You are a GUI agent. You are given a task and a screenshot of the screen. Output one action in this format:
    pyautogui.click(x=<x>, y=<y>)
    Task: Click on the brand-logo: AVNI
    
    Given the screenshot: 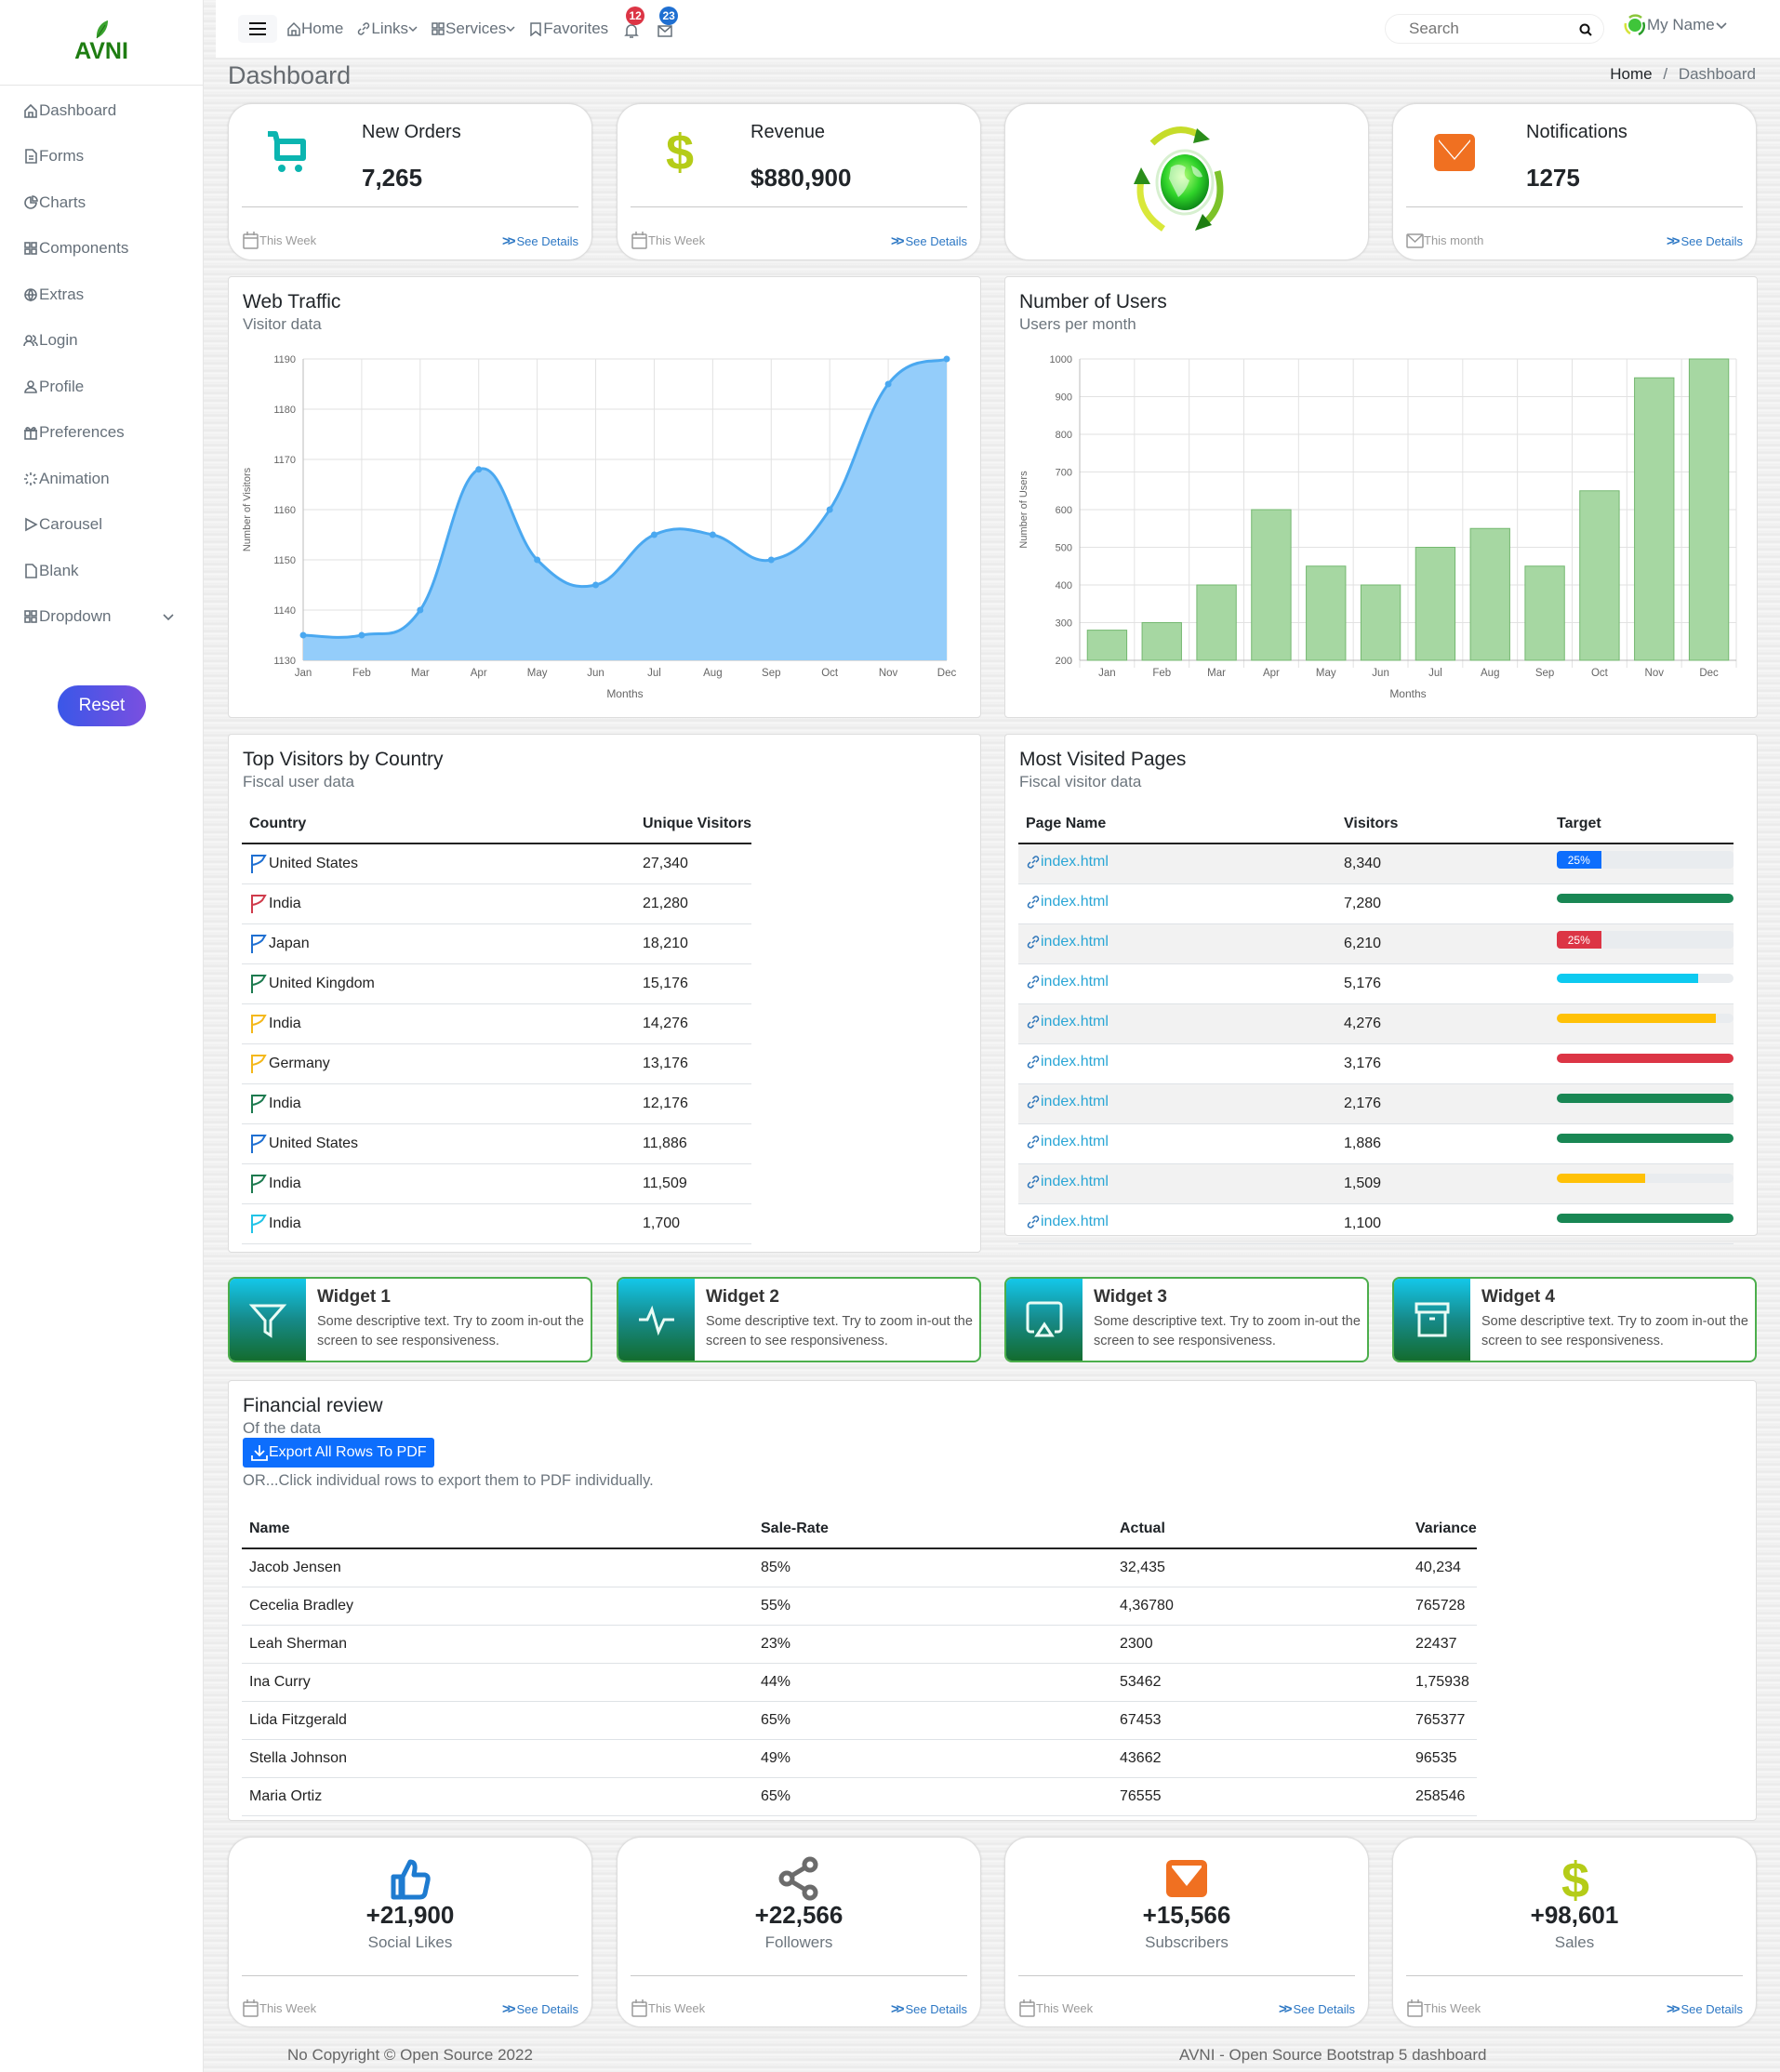 What is the action you would take?
    pyautogui.click(x=101, y=43)
    